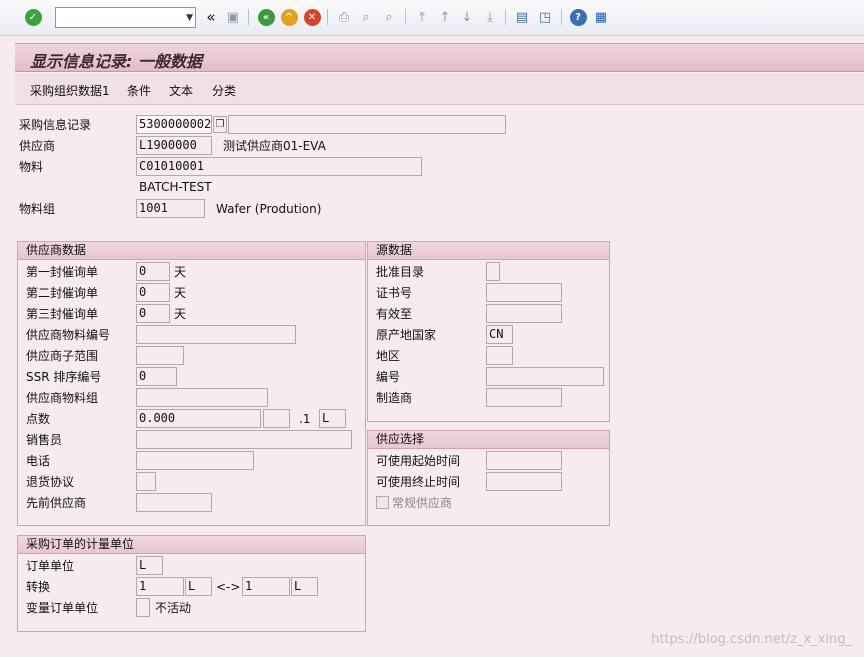 The width and height of the screenshot is (864, 657). I want to click on variable-unit-status: 不活动, so click(173, 608).